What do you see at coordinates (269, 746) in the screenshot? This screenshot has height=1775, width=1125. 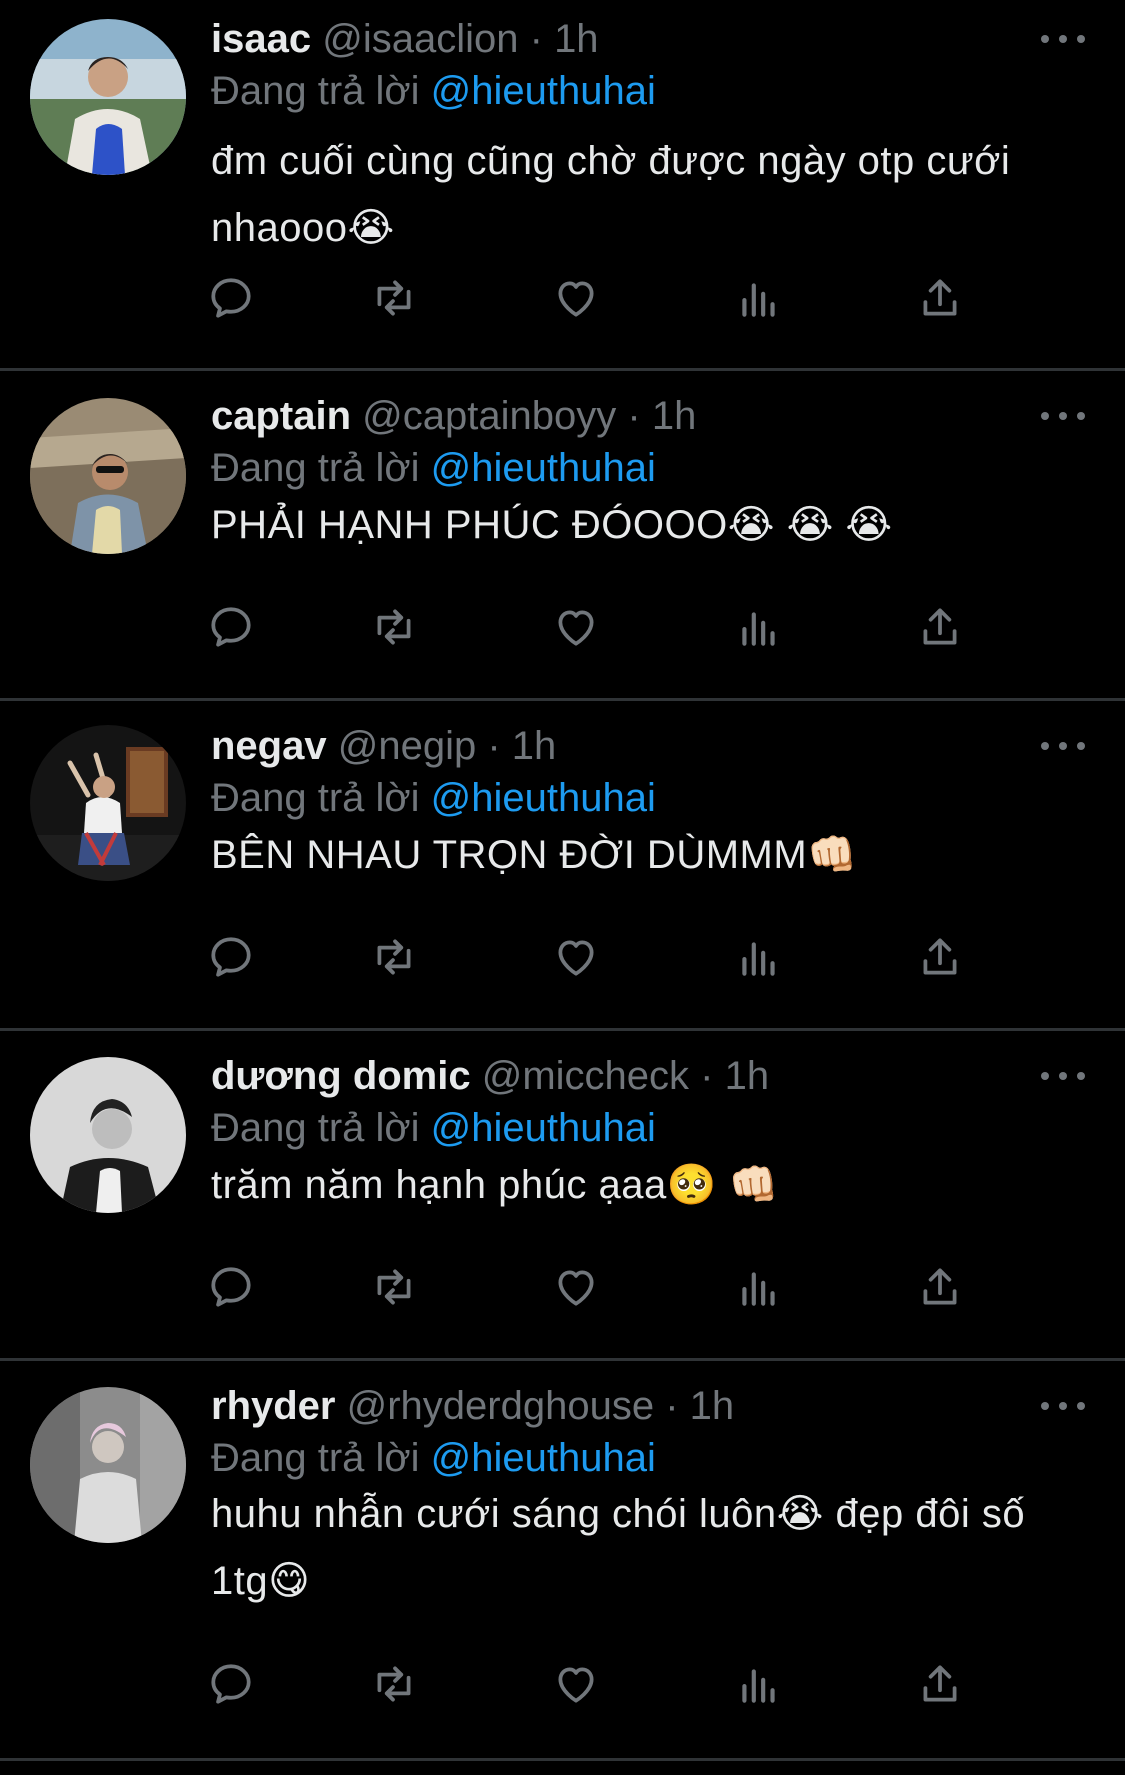 I see `display-name: negav` at bounding box center [269, 746].